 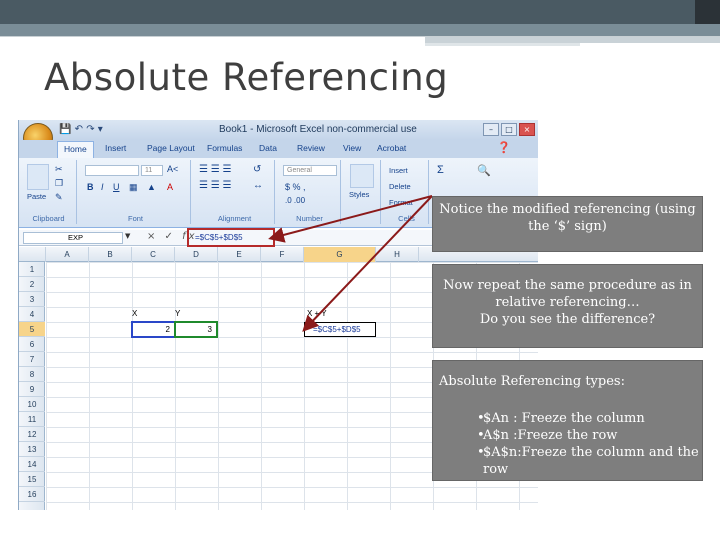 What do you see at coordinates (196, 329) in the screenshot?
I see `cell-d5: 3` at bounding box center [196, 329].